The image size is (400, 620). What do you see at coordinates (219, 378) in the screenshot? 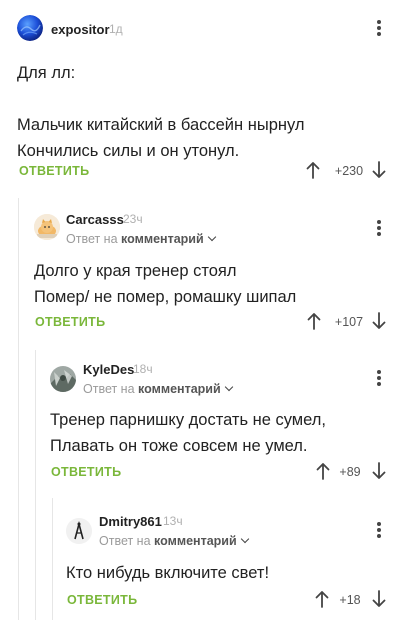
I see `comment-header: KyleDes 18ч Ответ на комментарий` at bounding box center [219, 378].